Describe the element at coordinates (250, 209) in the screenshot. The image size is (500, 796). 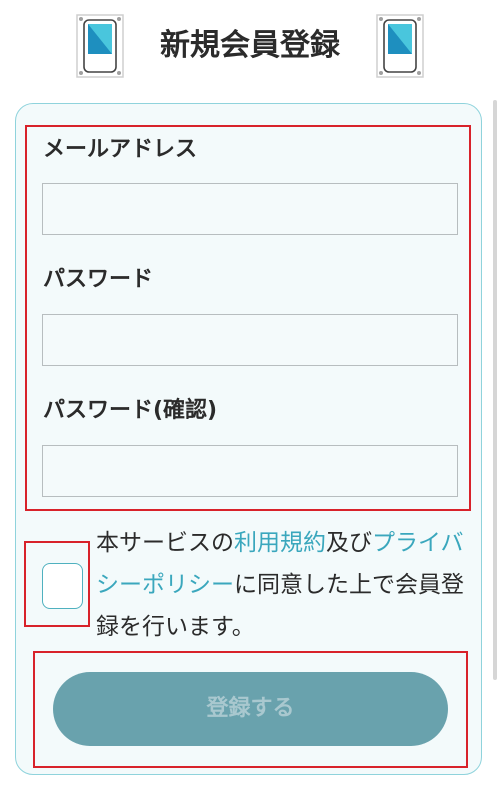
I see `email-field` at that location.